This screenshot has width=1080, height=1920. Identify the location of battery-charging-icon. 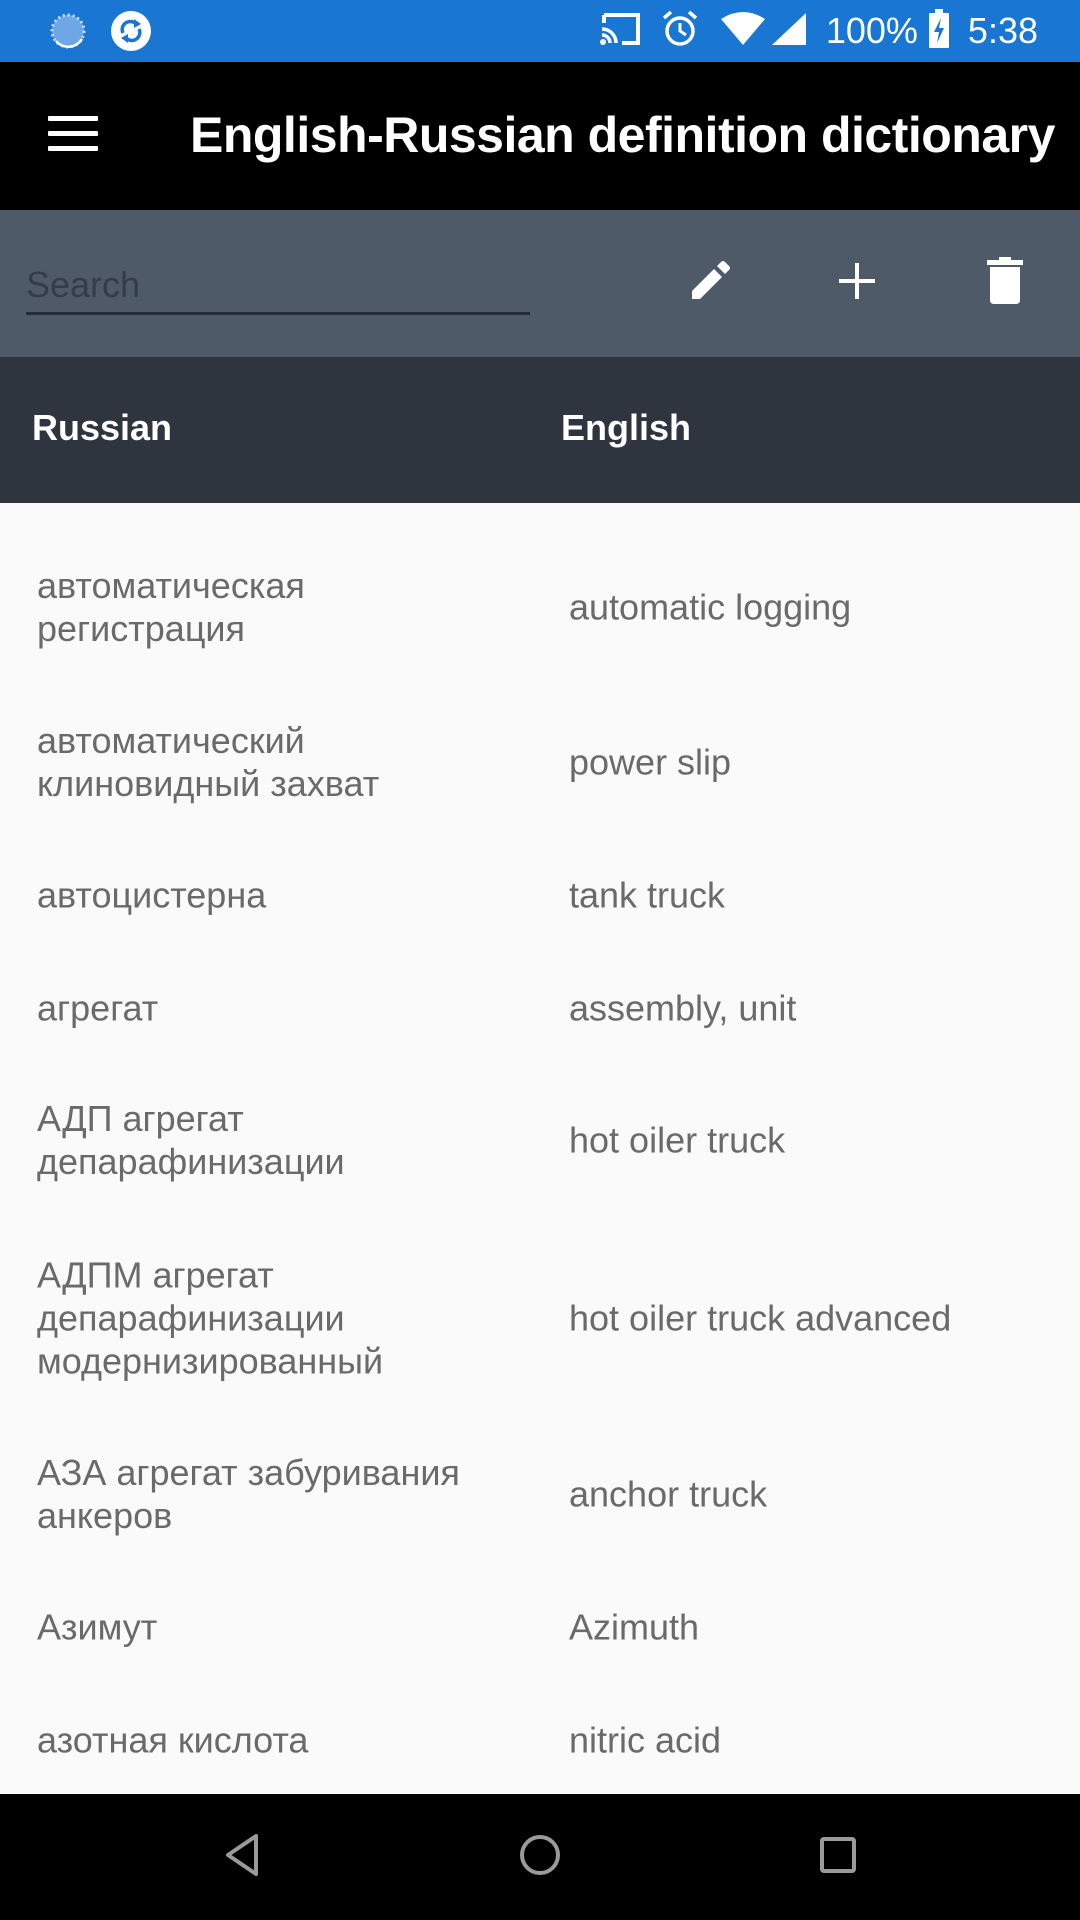
(939, 31).